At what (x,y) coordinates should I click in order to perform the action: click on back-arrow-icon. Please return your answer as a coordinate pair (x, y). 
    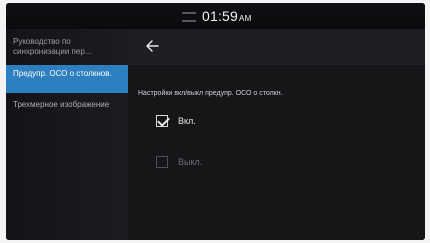
    Looking at the image, I should click on (153, 46).